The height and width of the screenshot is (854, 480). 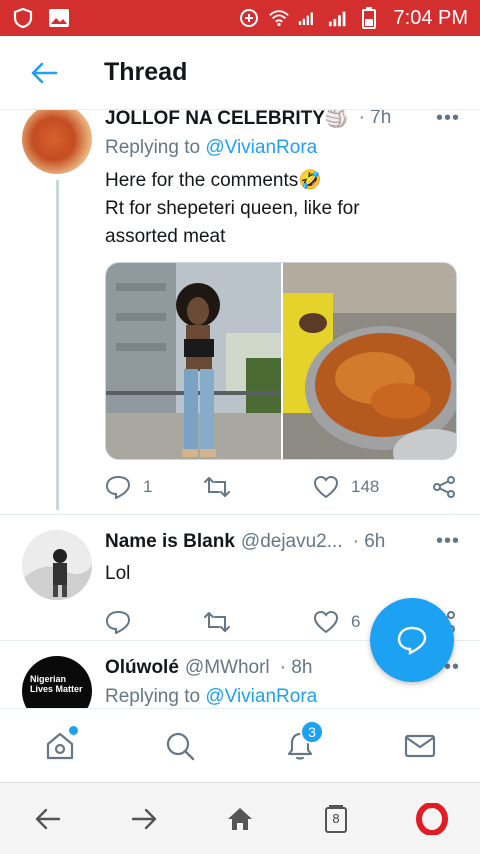 What do you see at coordinates (194, 361) in the screenshot?
I see `media-photo-woman` at bounding box center [194, 361].